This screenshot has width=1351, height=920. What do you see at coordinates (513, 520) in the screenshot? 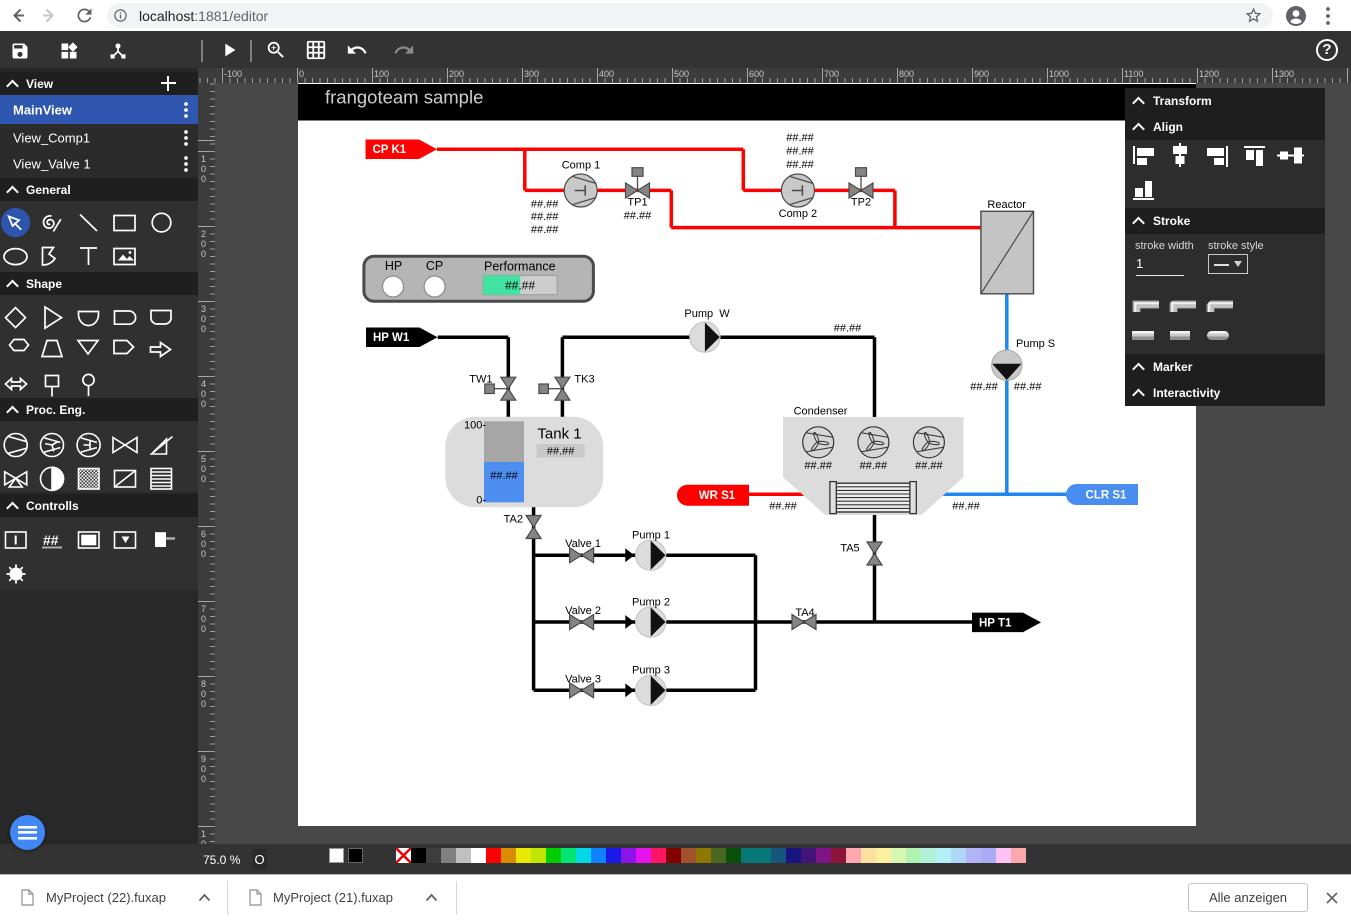
I see `svg-text: TA2` at bounding box center [513, 520].